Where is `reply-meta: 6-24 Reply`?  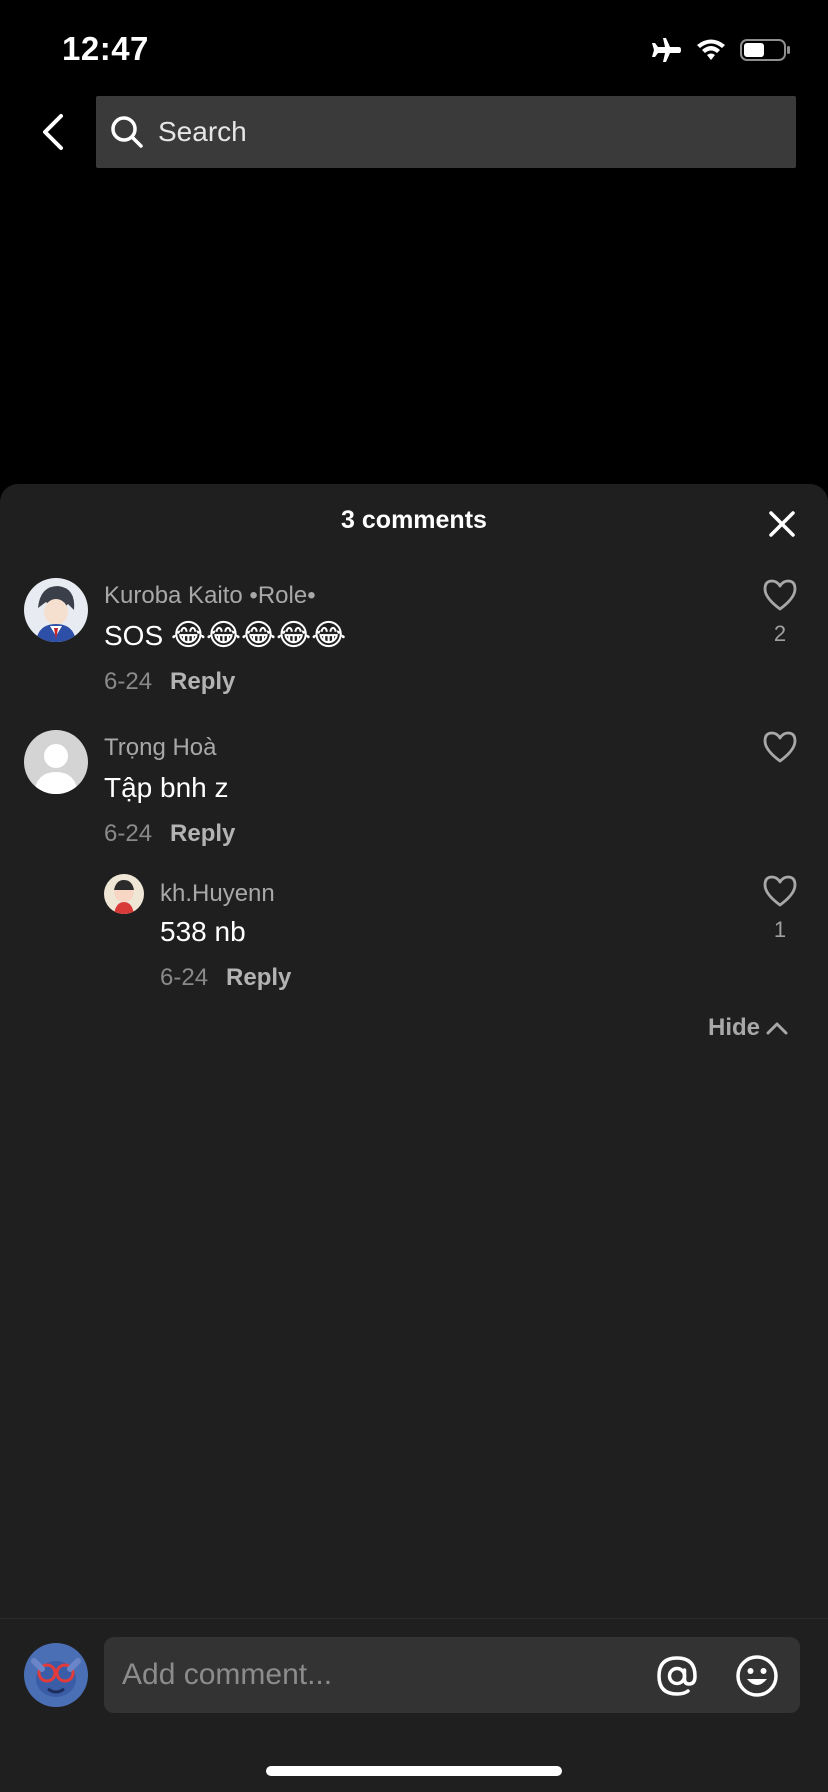 reply-meta: 6-24 Reply is located at coordinates (225, 978).